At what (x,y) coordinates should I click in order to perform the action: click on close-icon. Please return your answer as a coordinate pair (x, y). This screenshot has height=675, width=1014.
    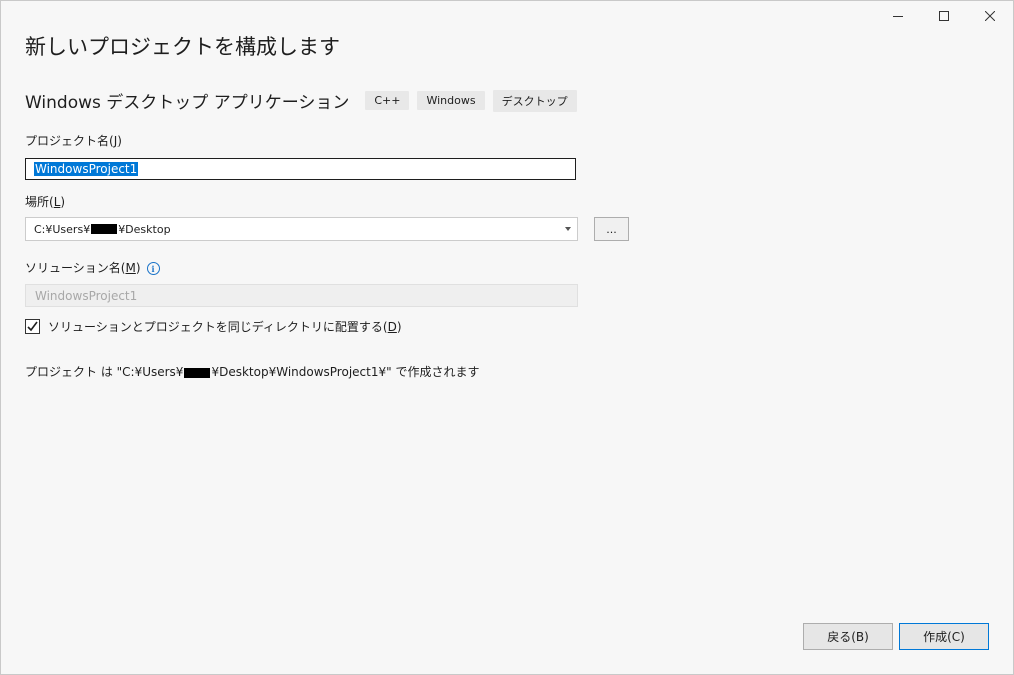
    Looking at the image, I should click on (990, 16).